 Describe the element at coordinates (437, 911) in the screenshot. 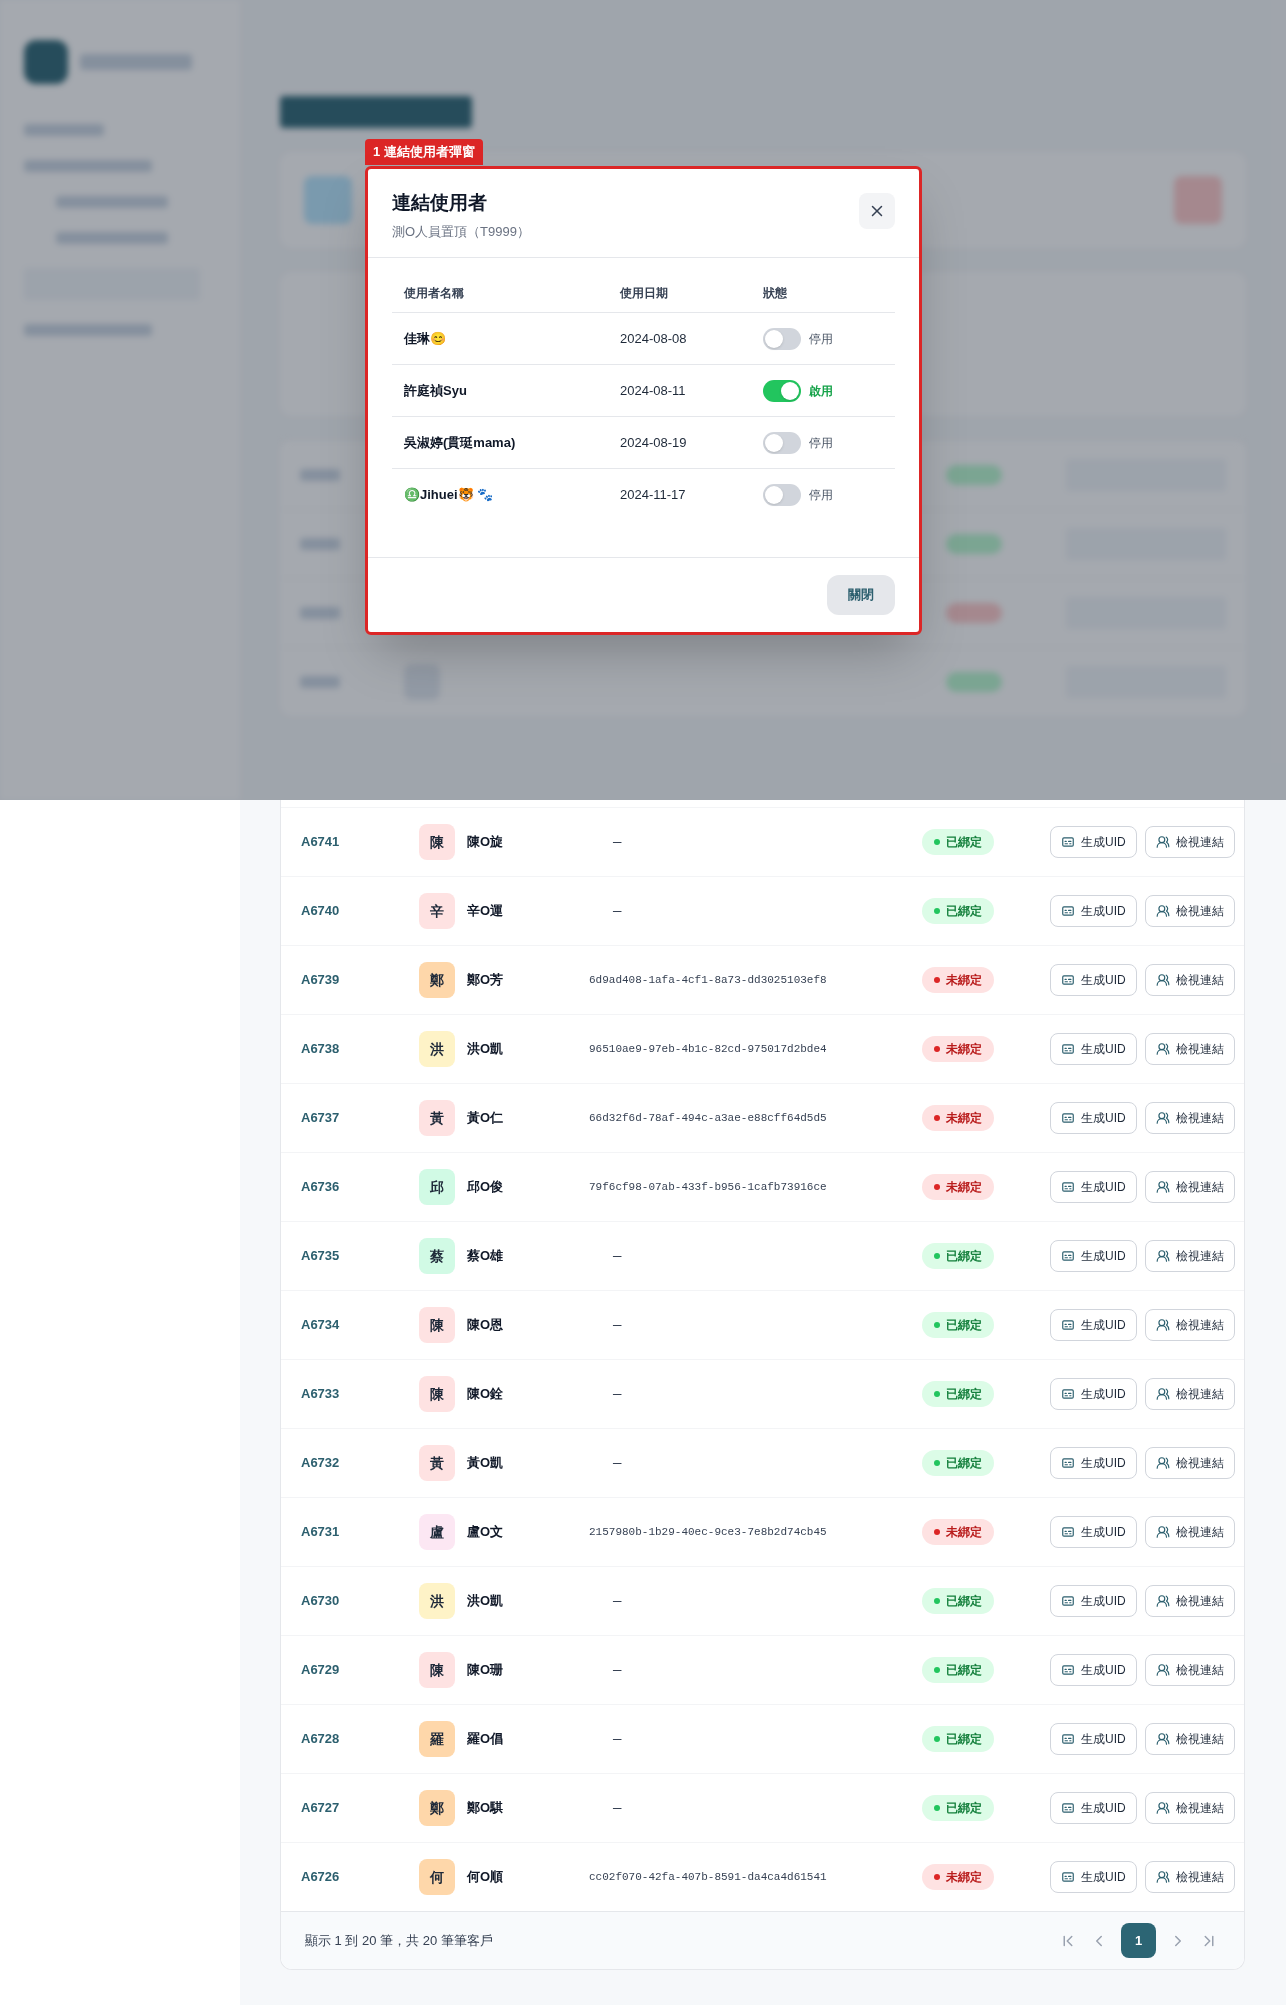

I see `avatar: 辛` at that location.